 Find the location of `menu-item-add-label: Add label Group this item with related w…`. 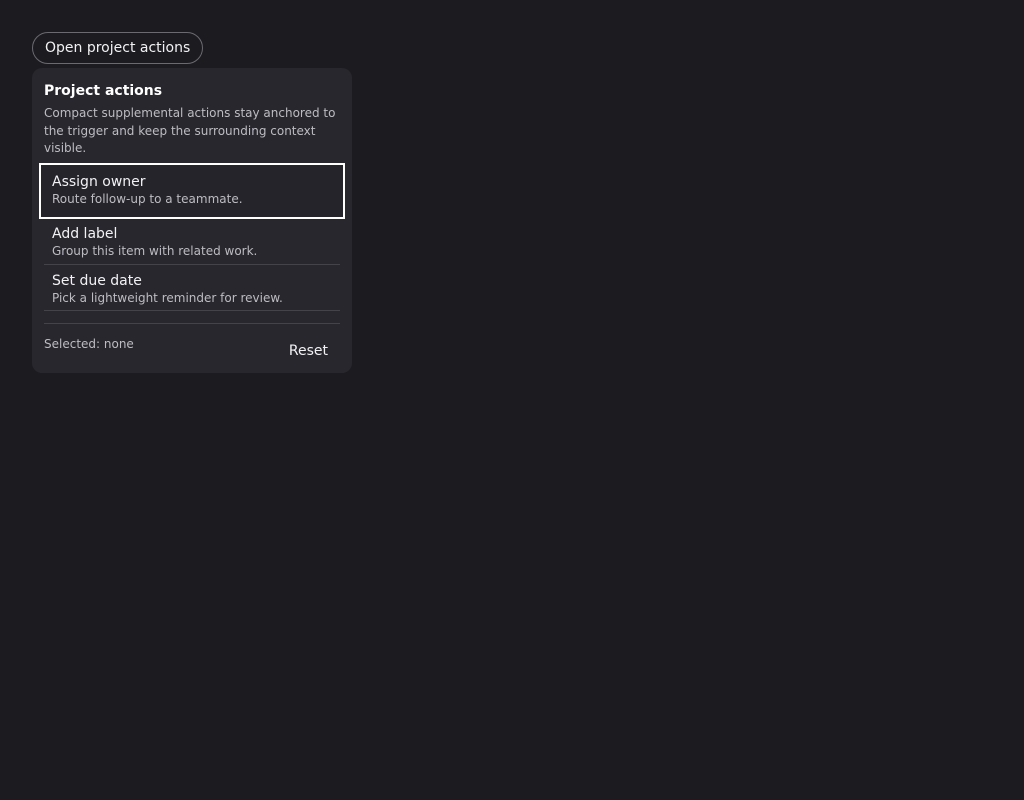

menu-item-add-label: Add label Group this item with related w… is located at coordinates (192, 242).